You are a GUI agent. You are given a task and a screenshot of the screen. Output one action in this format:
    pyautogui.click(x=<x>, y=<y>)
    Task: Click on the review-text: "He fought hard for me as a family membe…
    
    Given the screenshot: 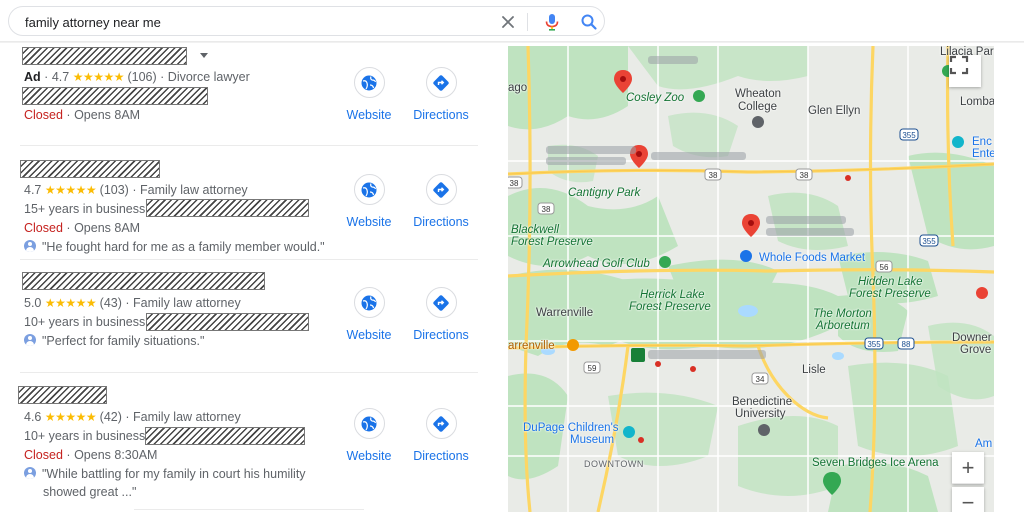 What is the action you would take?
    pyautogui.click(x=183, y=247)
    